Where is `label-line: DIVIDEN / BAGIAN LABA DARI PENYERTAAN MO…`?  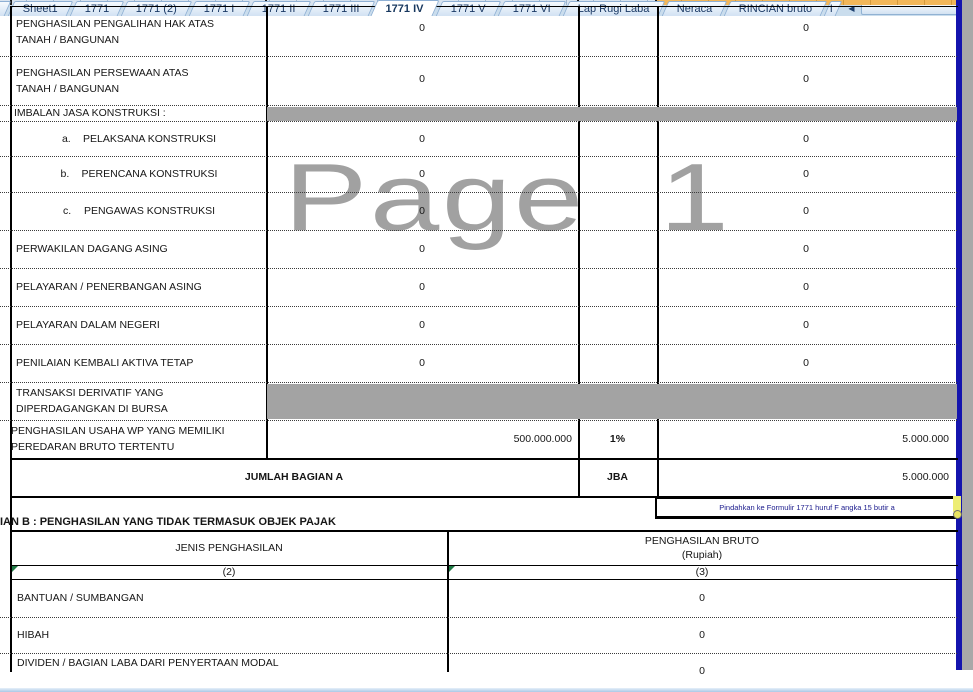 label-line: DIVIDEN / BAGIAN LABA DARI PENYERTAAN MO… is located at coordinates (148, 663).